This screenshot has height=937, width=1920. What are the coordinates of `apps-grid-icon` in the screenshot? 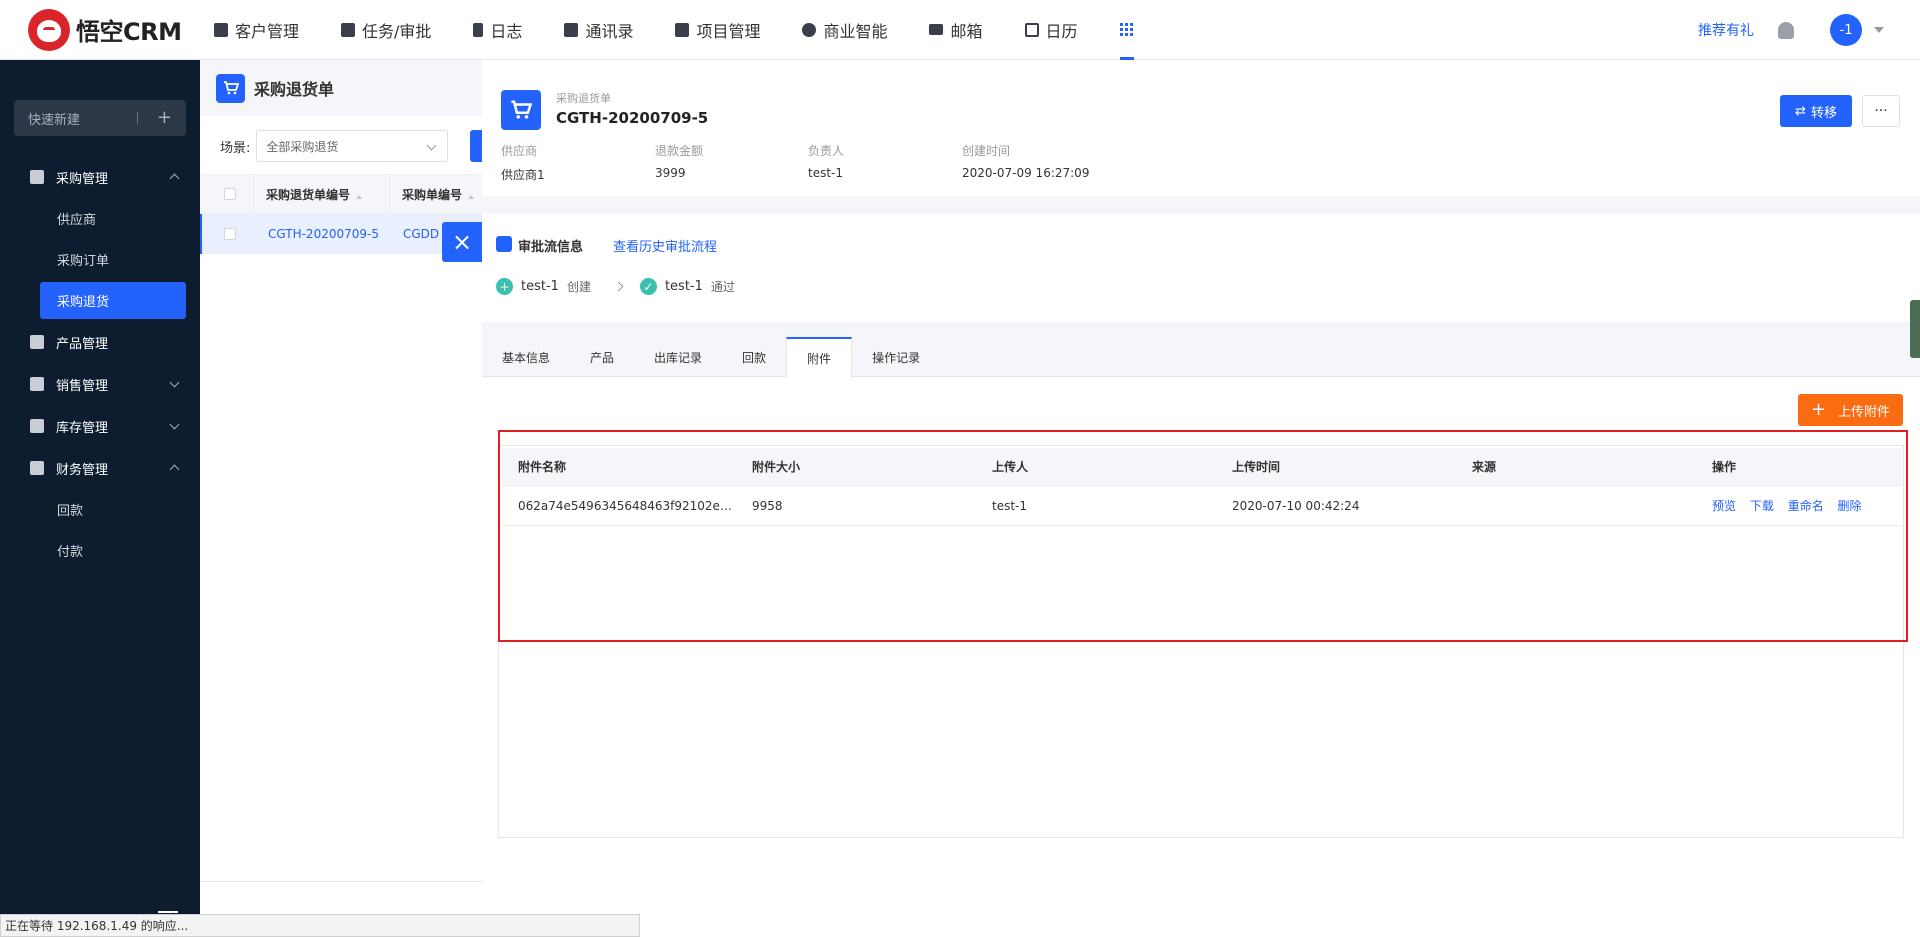 It's located at (1126, 29).